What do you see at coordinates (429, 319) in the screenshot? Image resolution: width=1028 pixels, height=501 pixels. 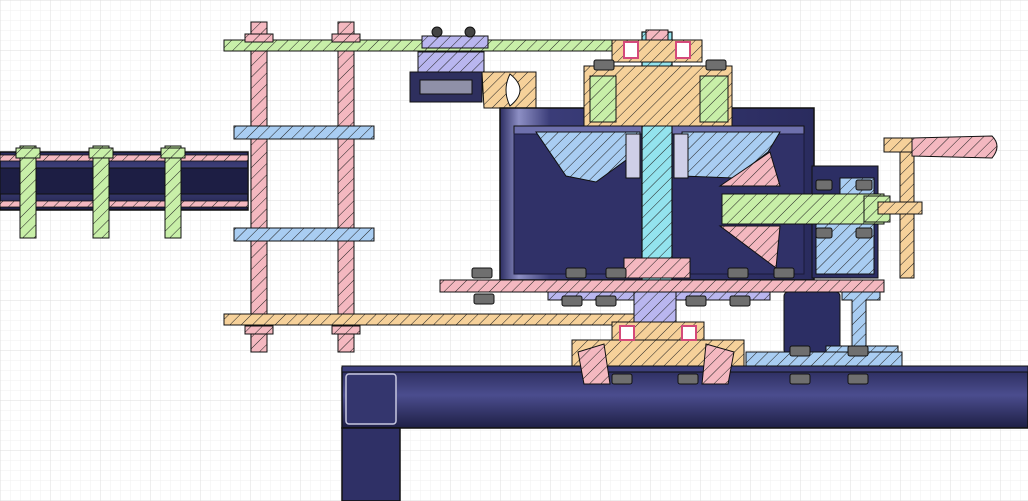 I see `link-rung-bottom` at bounding box center [429, 319].